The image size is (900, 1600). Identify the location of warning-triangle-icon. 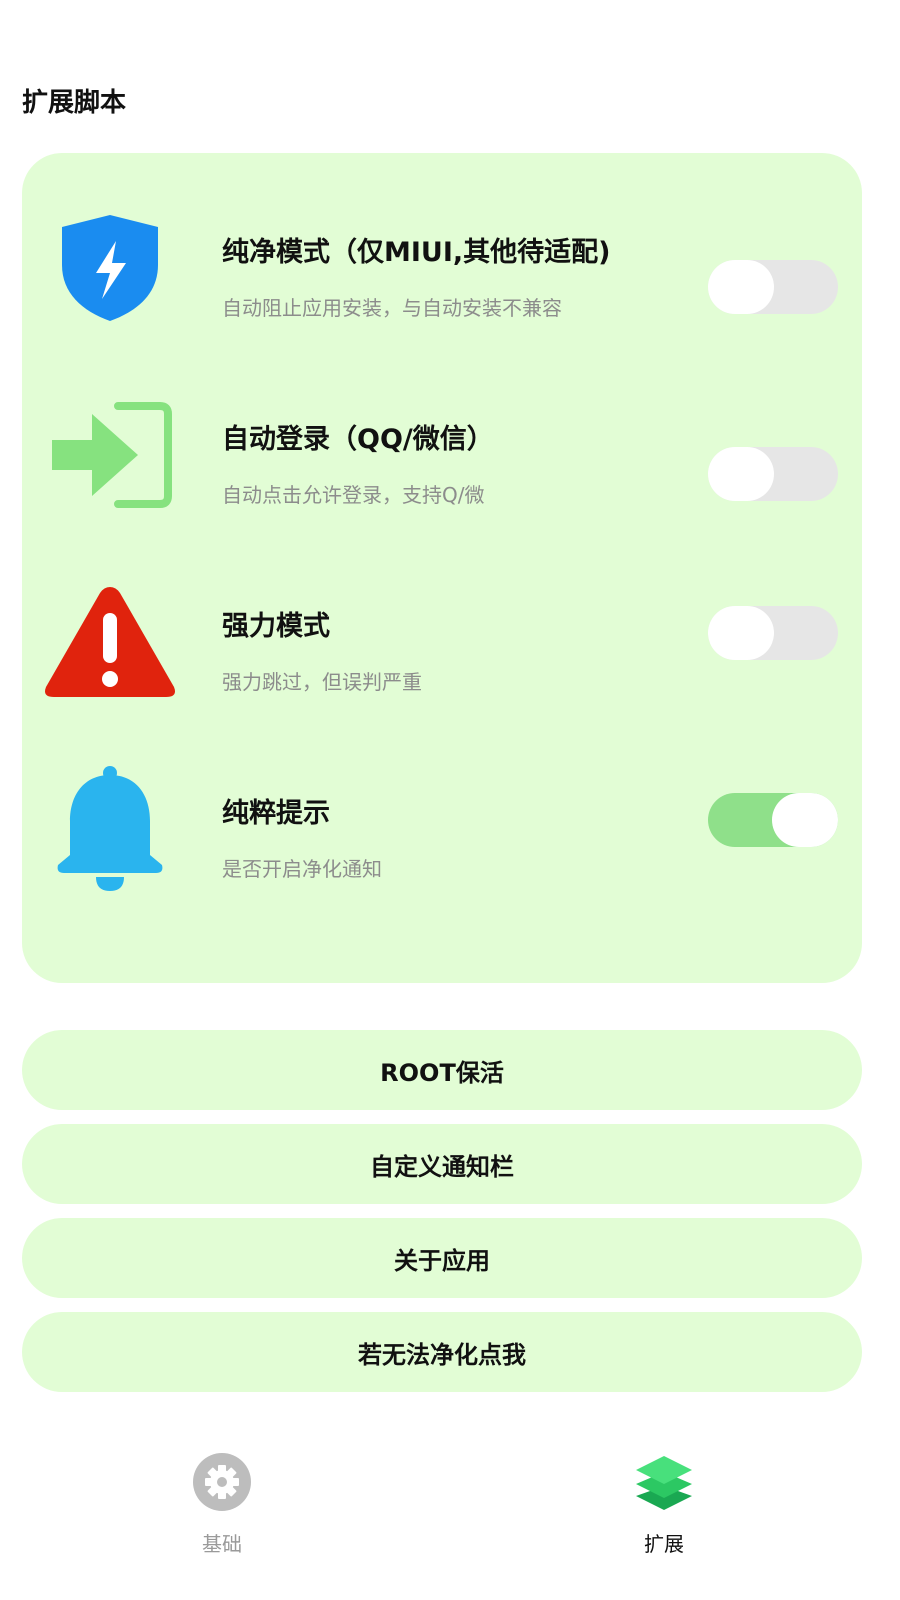
(110, 642).